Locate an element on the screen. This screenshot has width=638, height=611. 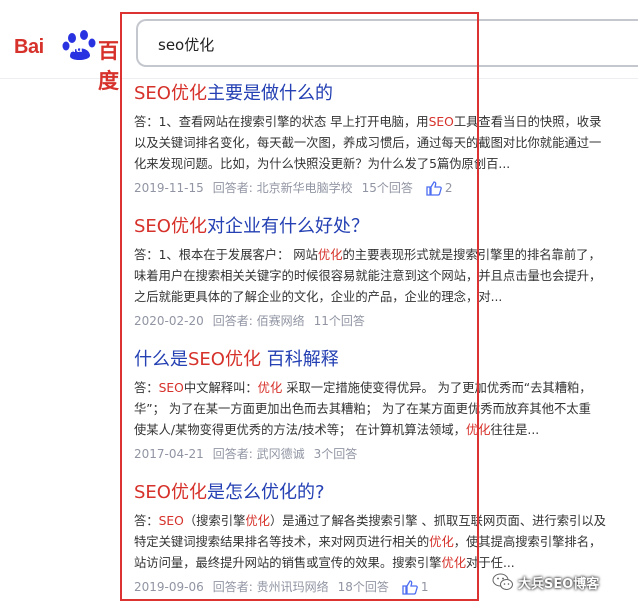
snippet-line: 答：SEO中文解释叫：优化 采取一定措施使变得优异。 为了更加优秀而“去其糟粕， is located at coordinates (386, 388).